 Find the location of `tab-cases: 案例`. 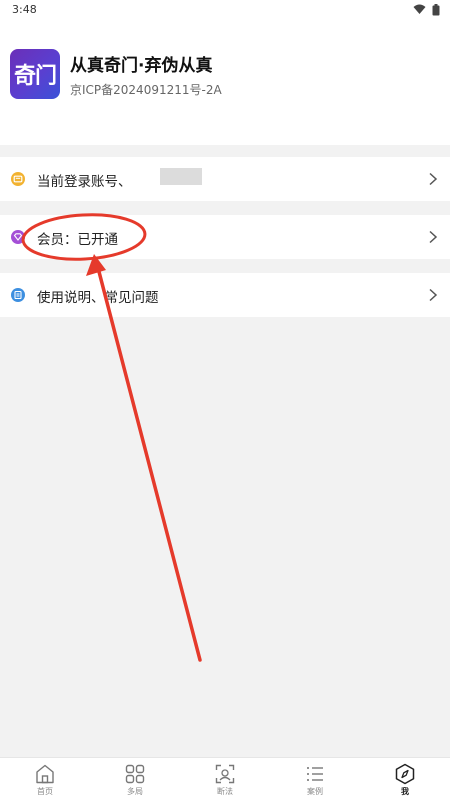

tab-cases: 案例 is located at coordinates (315, 779).